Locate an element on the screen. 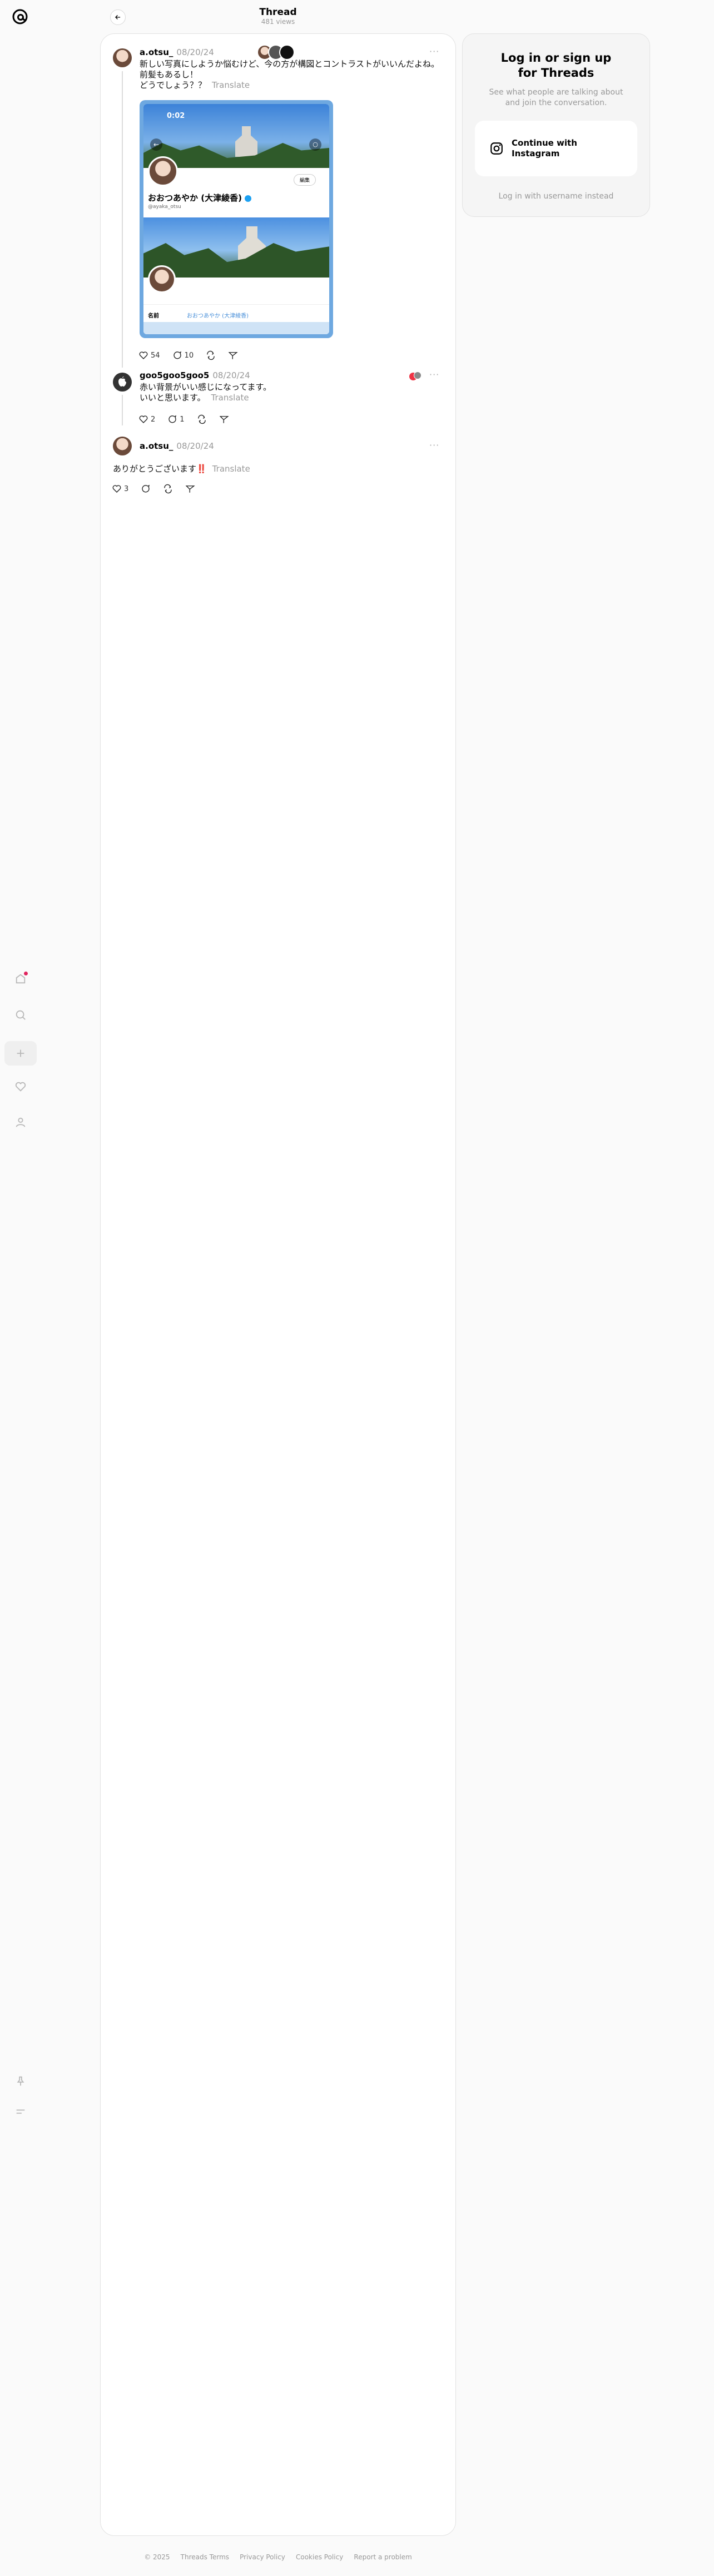  username: goo5goo5goo5 is located at coordinates (174, 375).